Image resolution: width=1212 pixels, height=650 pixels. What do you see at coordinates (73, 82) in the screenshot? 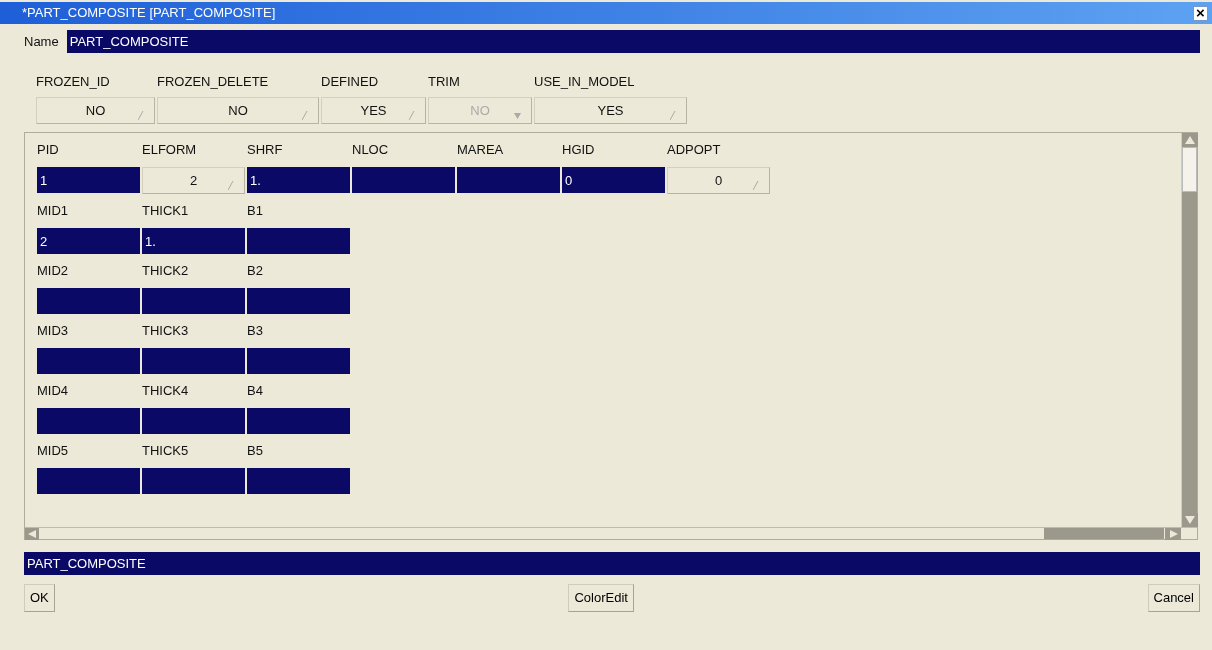
I see `flag-label: FROZEN_ID` at bounding box center [73, 82].